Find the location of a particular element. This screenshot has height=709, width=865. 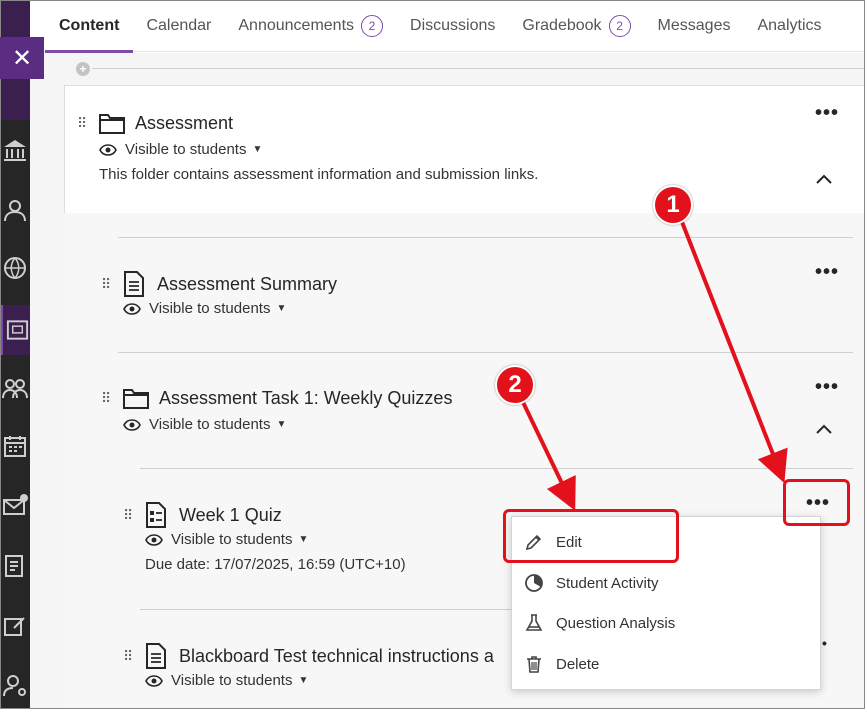

groups-icon is located at coordinates (15, 388).